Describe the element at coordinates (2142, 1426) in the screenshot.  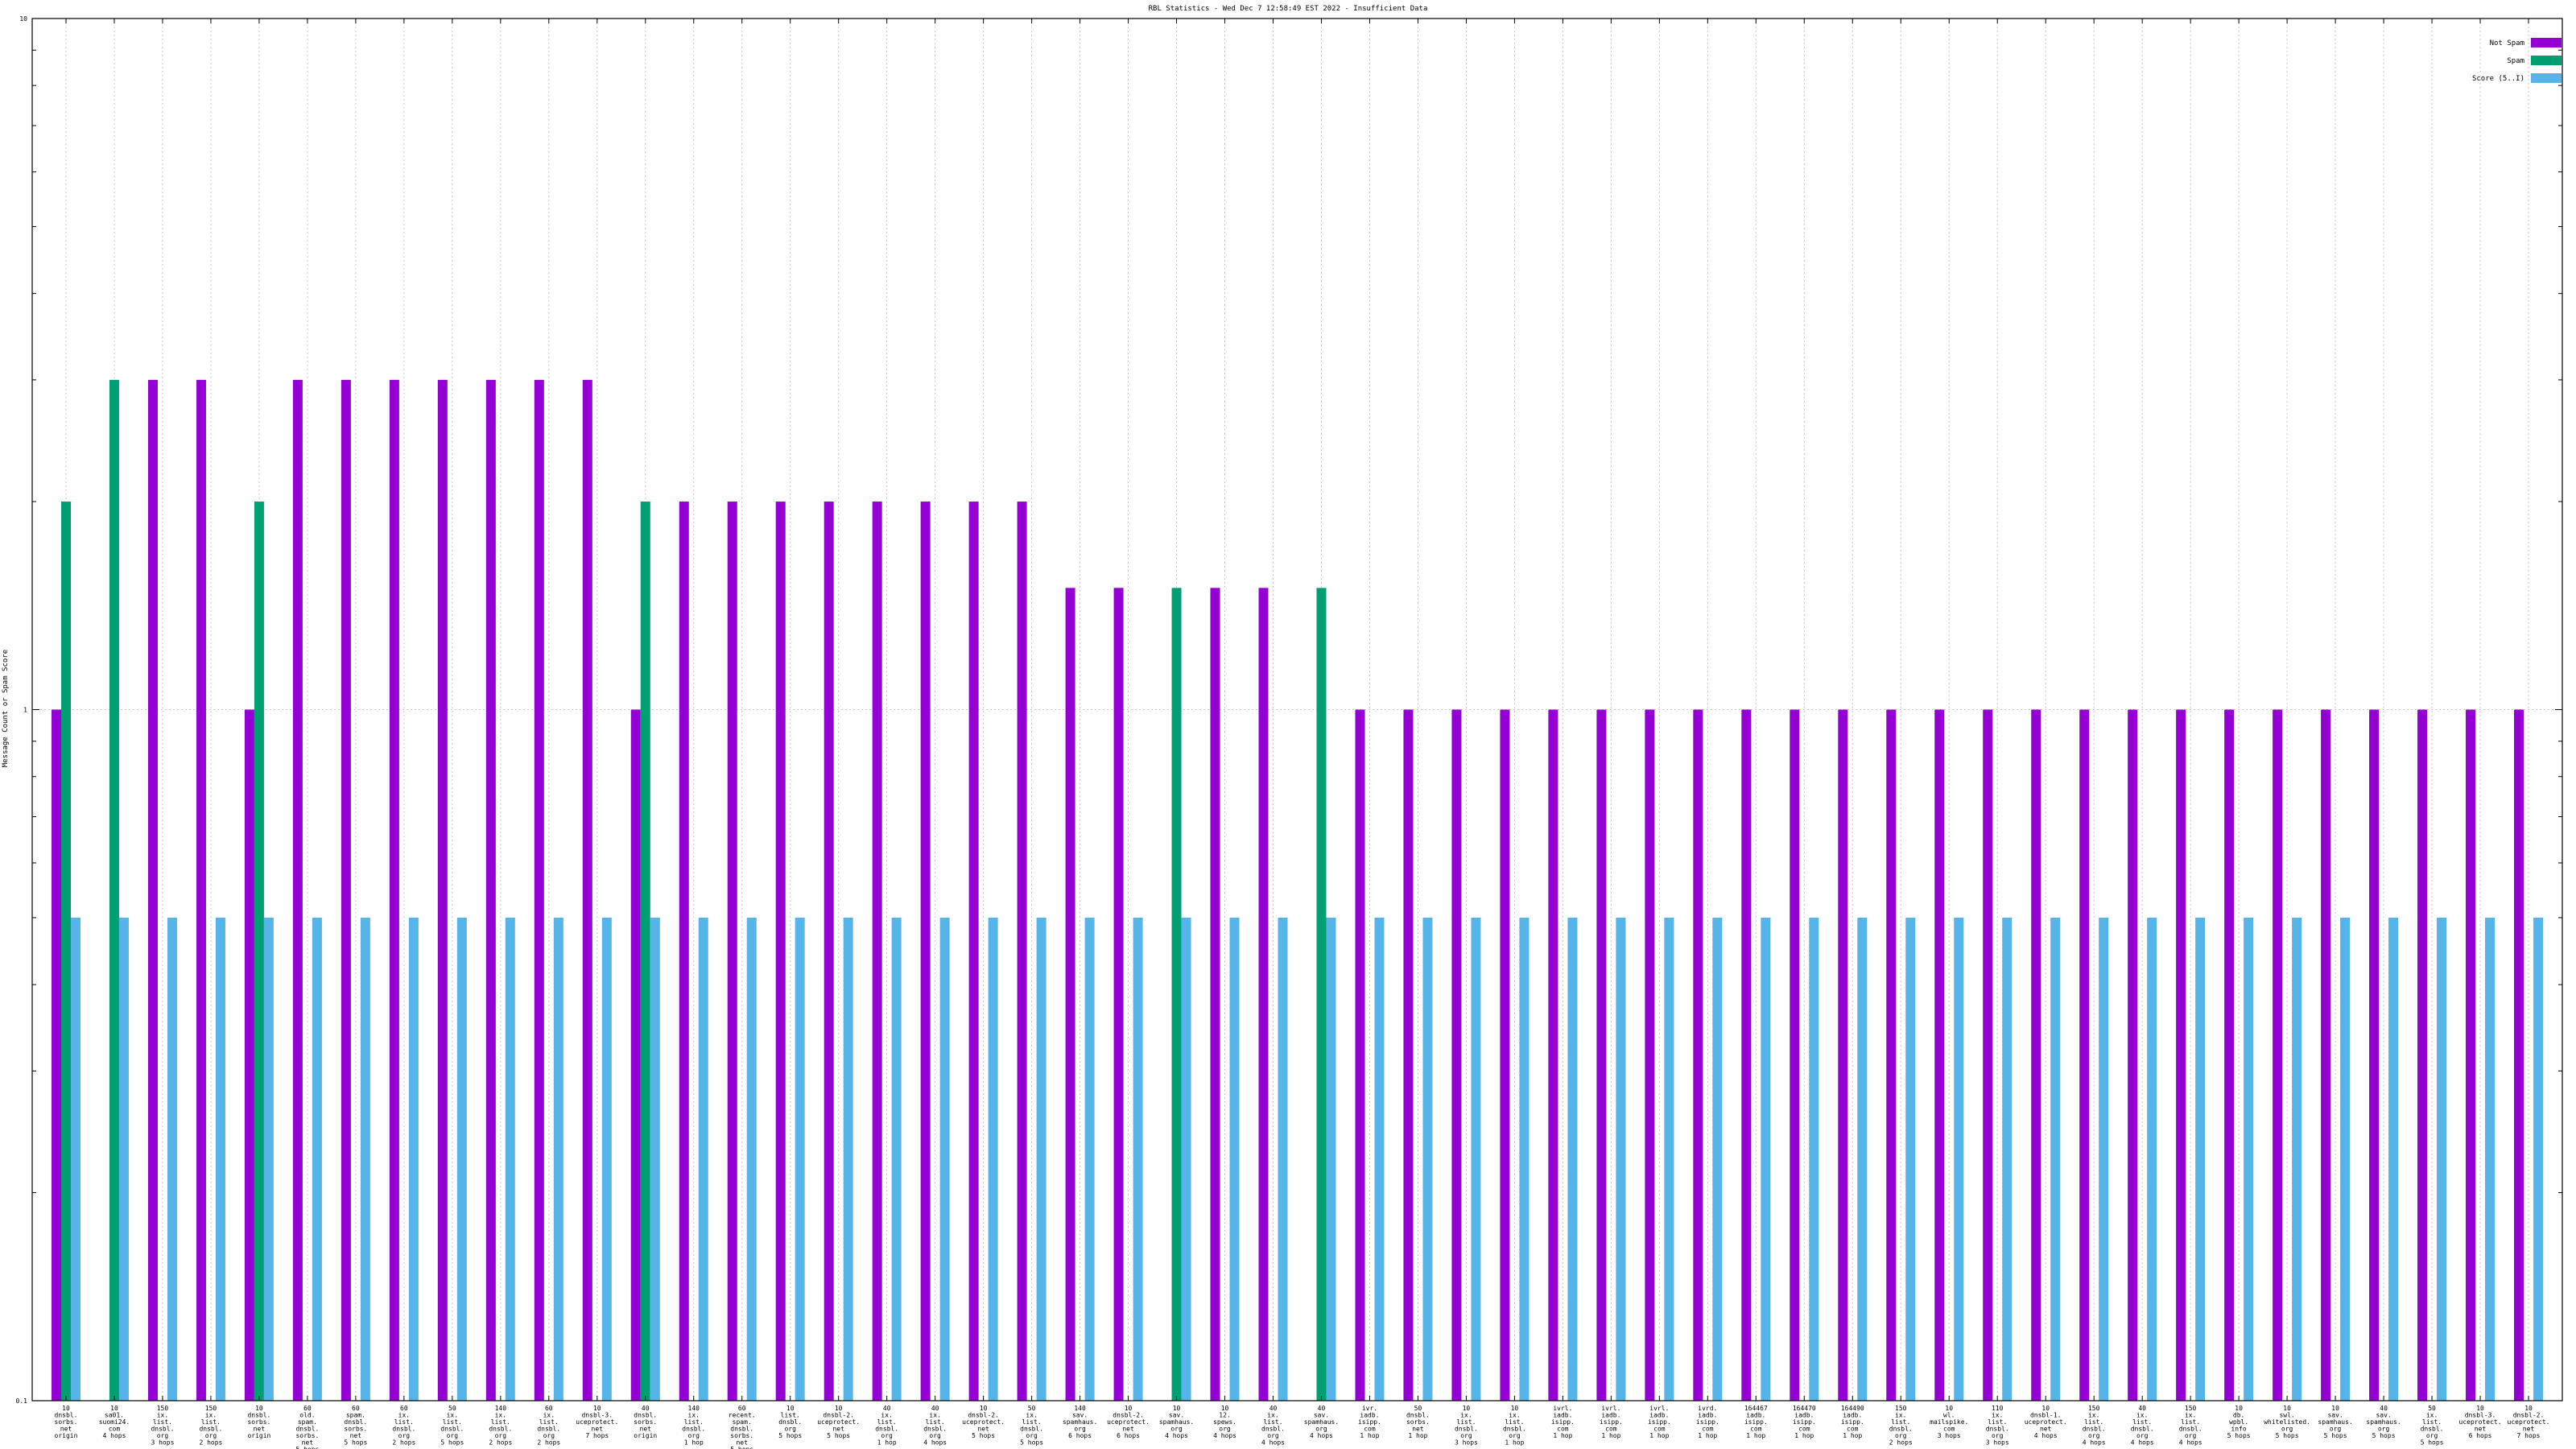
I see `x-tick-label: 40 ix. list. dnsbl. org 4 hops` at that location.